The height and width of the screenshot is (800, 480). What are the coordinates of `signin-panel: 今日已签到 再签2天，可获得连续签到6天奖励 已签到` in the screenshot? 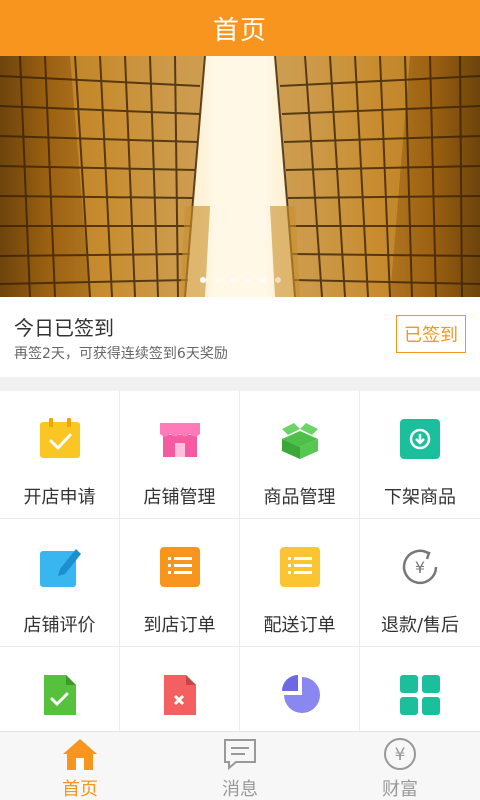 It's located at (240, 337).